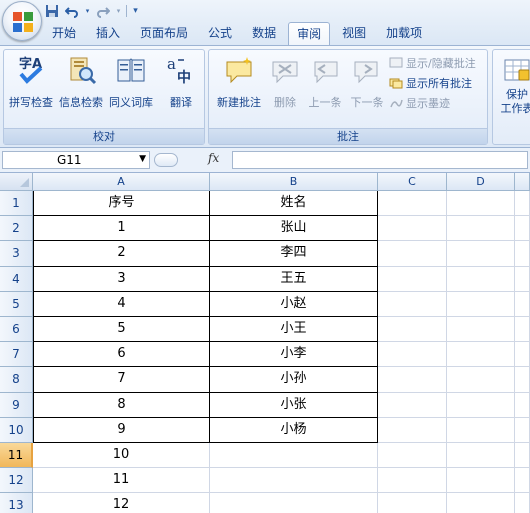 The image size is (530, 513). I want to click on cell-b: 小李, so click(294, 355).